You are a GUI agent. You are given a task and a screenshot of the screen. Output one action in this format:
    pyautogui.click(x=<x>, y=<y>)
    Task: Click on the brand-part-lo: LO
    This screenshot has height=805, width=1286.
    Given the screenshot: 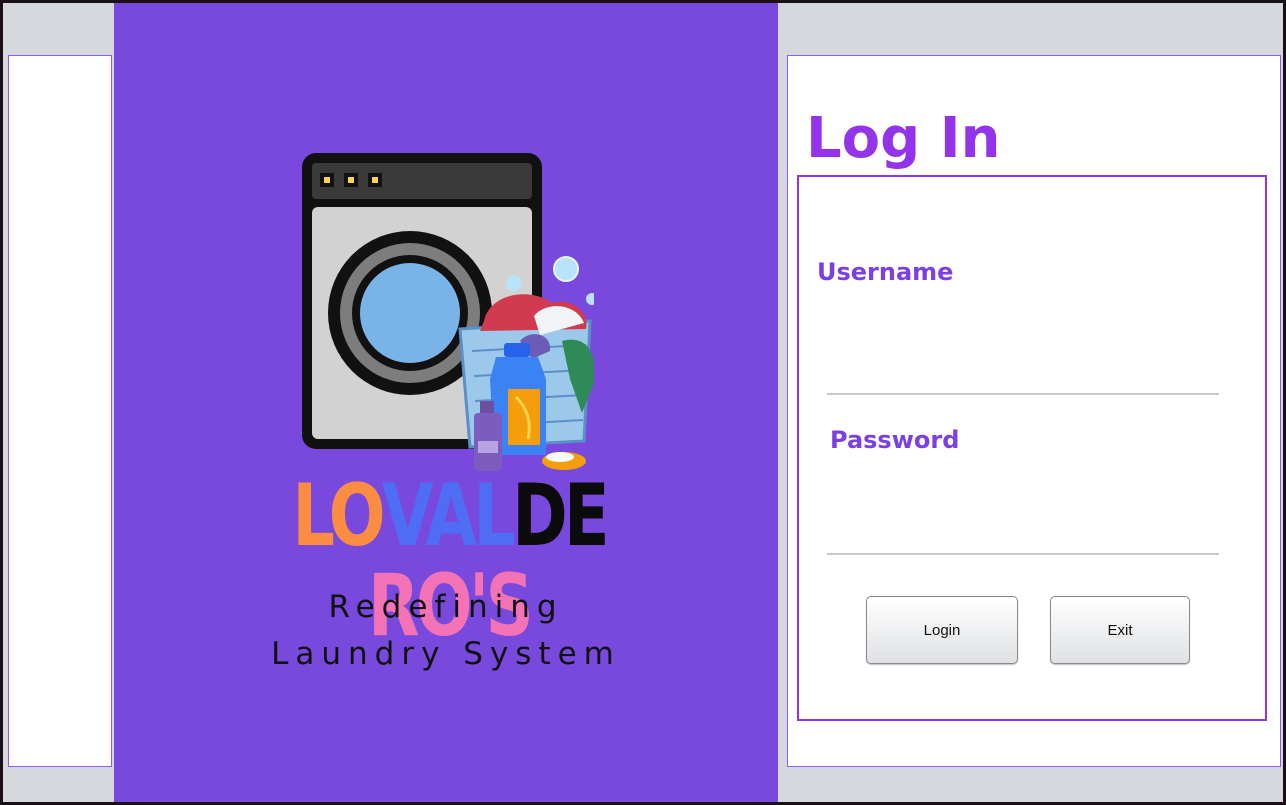 What is the action you would take?
    pyautogui.click(x=338, y=516)
    